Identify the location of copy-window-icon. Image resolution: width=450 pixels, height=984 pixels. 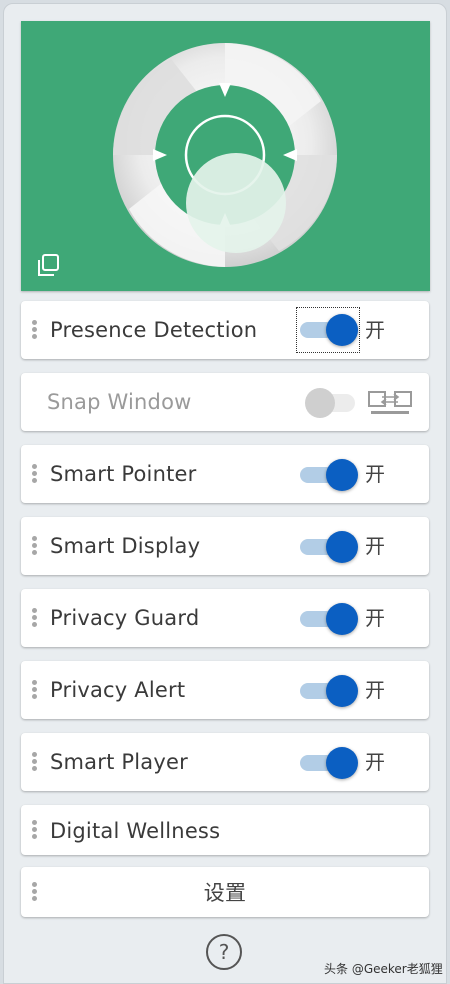
(49, 265).